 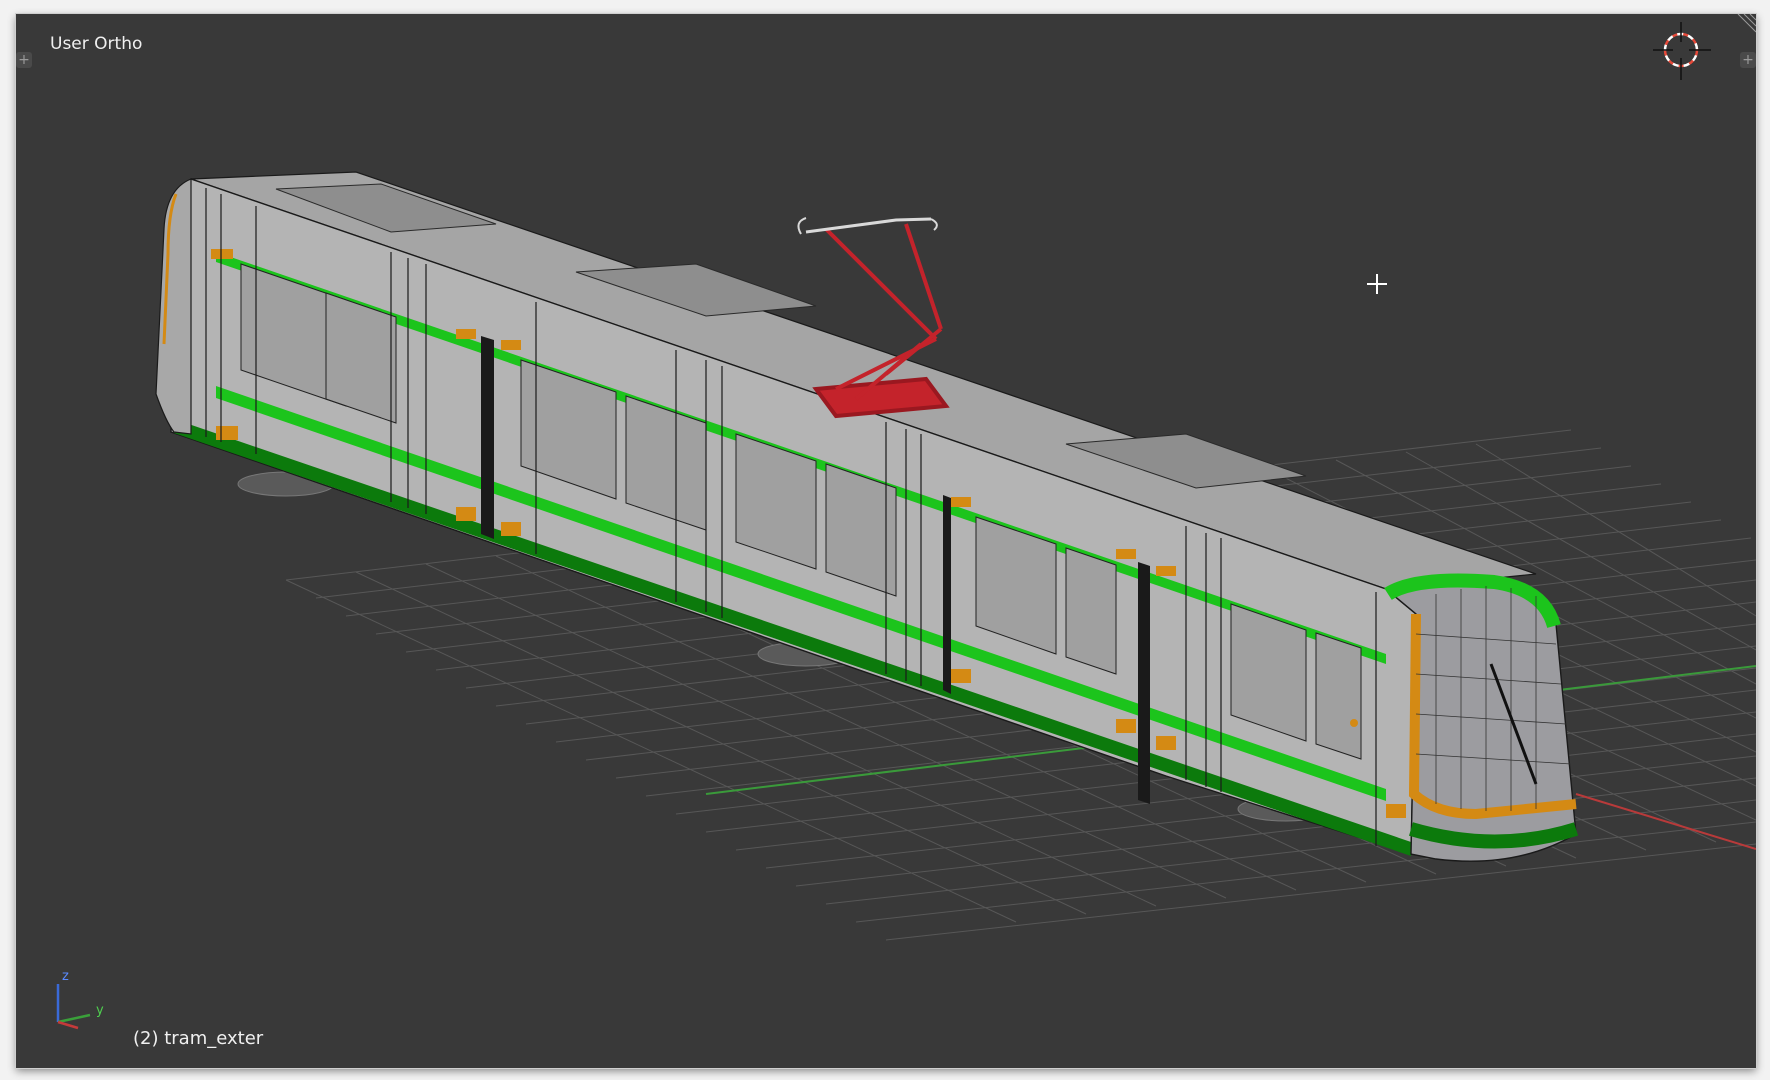 I want to click on gizmo-y-label: y, so click(x=100, y=1010).